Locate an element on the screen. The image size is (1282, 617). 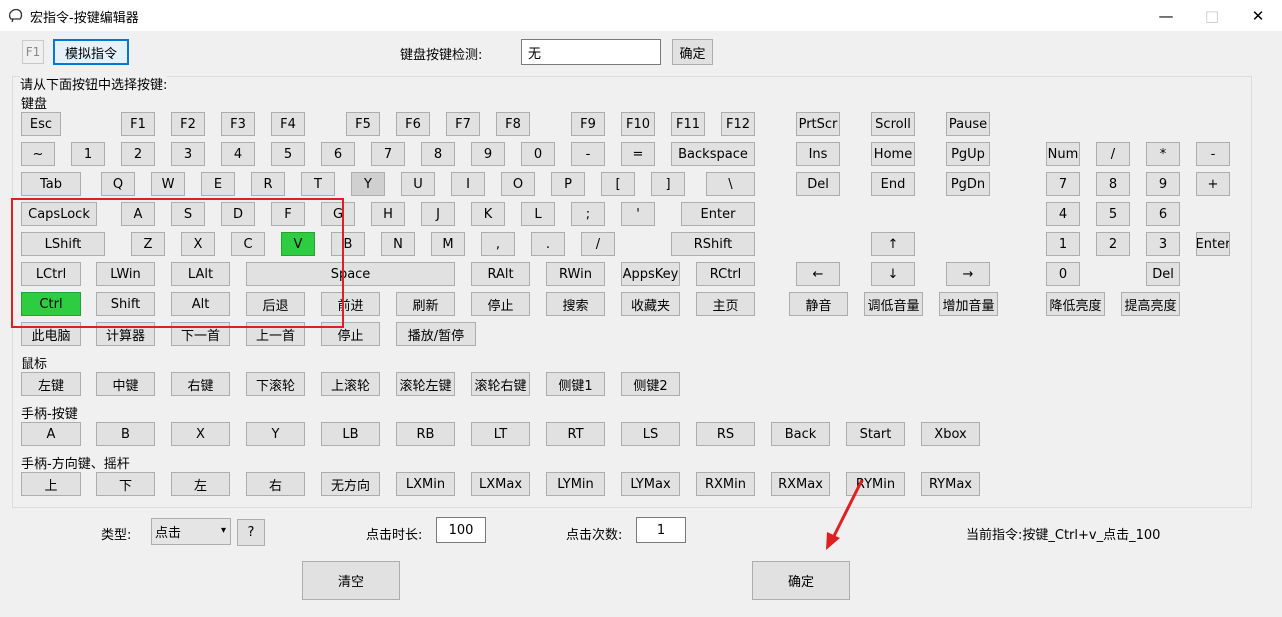
close-button: ✕ is located at coordinates (1258, 15).